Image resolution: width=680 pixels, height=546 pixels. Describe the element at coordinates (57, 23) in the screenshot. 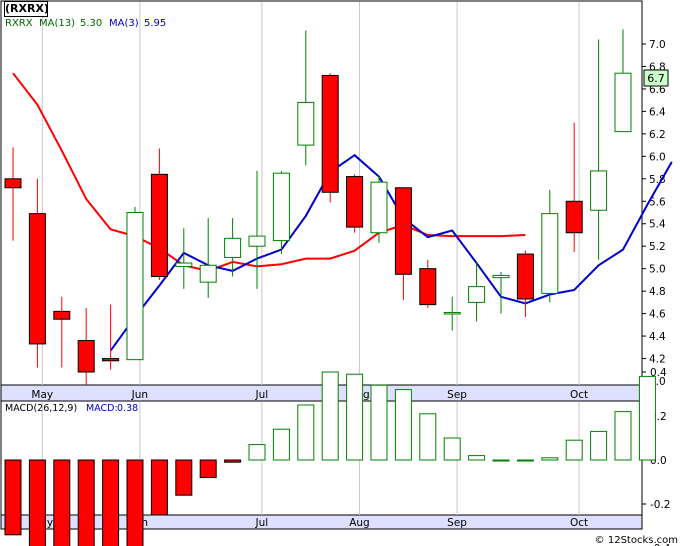

I see `header-ma13-label: MA(13)` at that location.